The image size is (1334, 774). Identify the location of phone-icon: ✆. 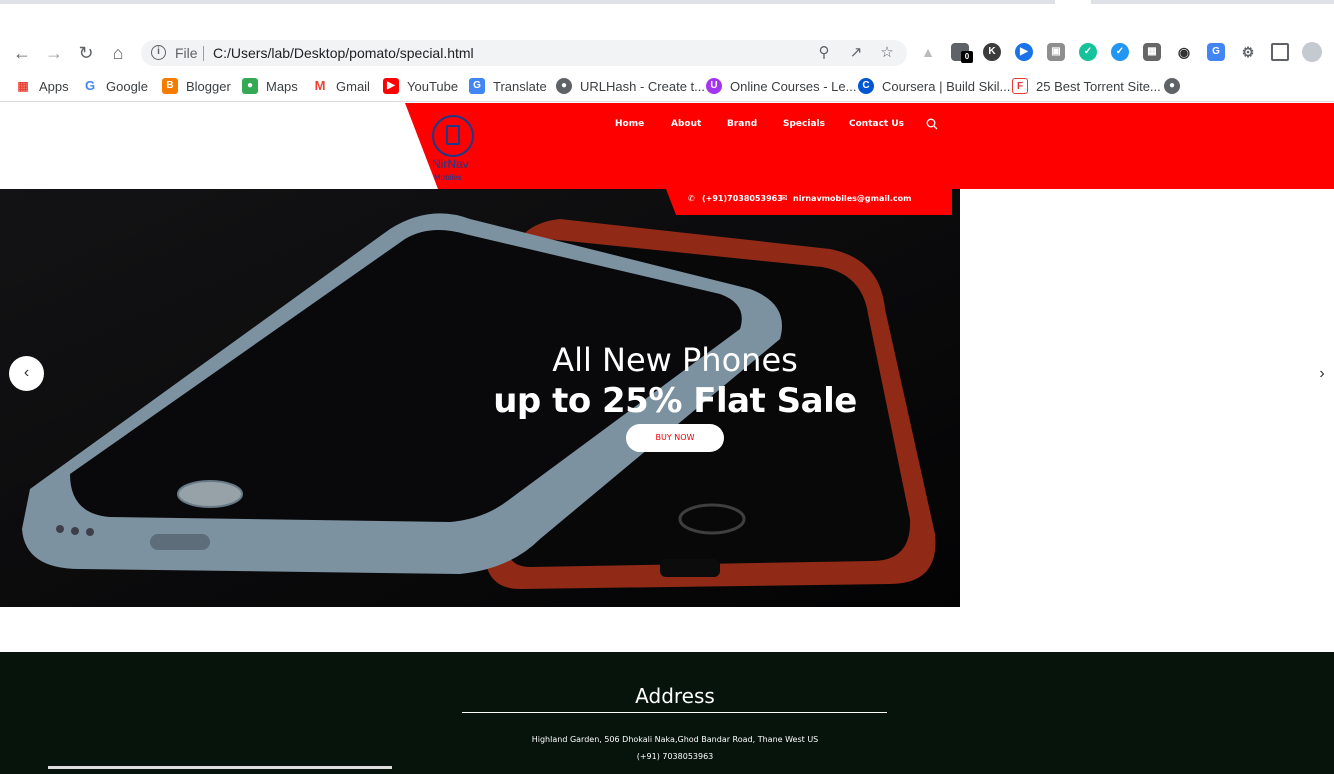
(691, 198).